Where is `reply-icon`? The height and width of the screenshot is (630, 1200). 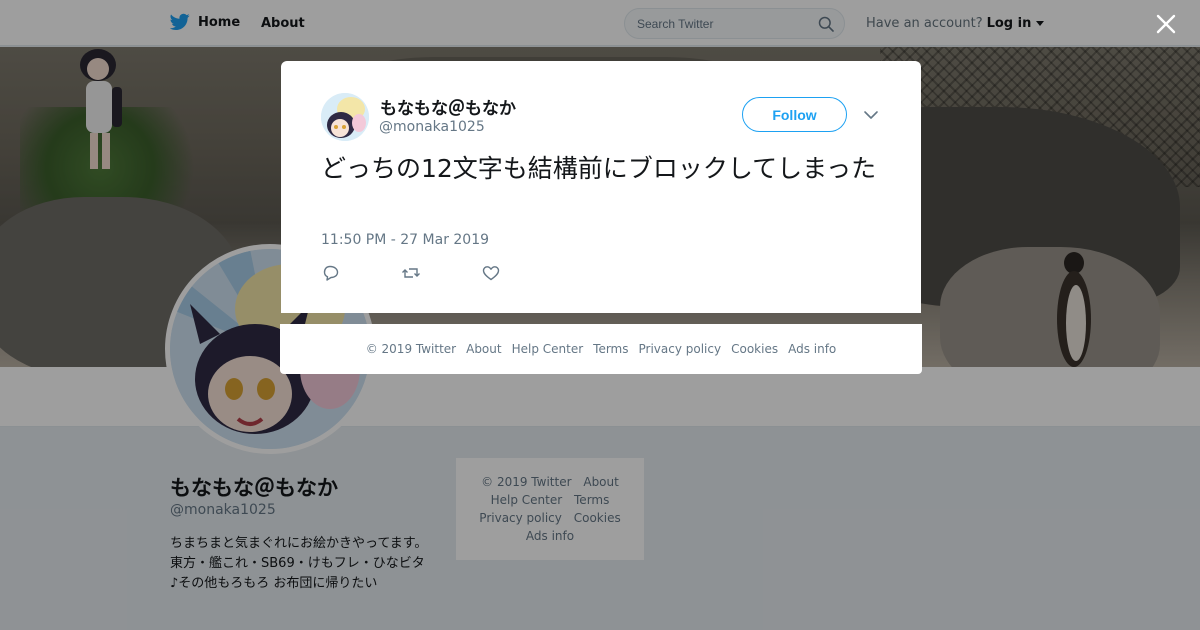 reply-icon is located at coordinates (331, 273).